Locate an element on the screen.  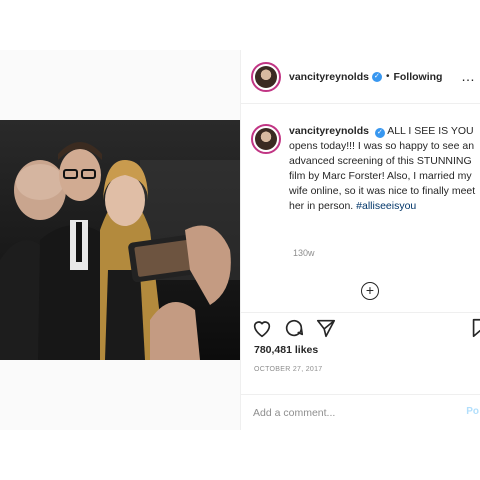
comment-icon is located at coordinates (294, 328).